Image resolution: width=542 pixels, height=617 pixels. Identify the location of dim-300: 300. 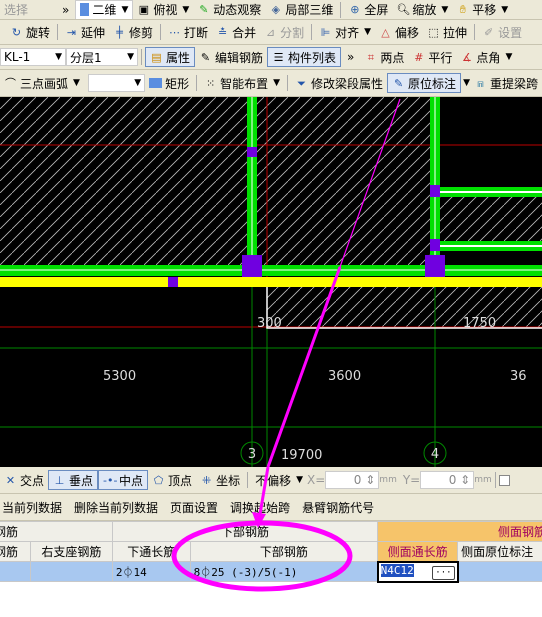
(269, 323).